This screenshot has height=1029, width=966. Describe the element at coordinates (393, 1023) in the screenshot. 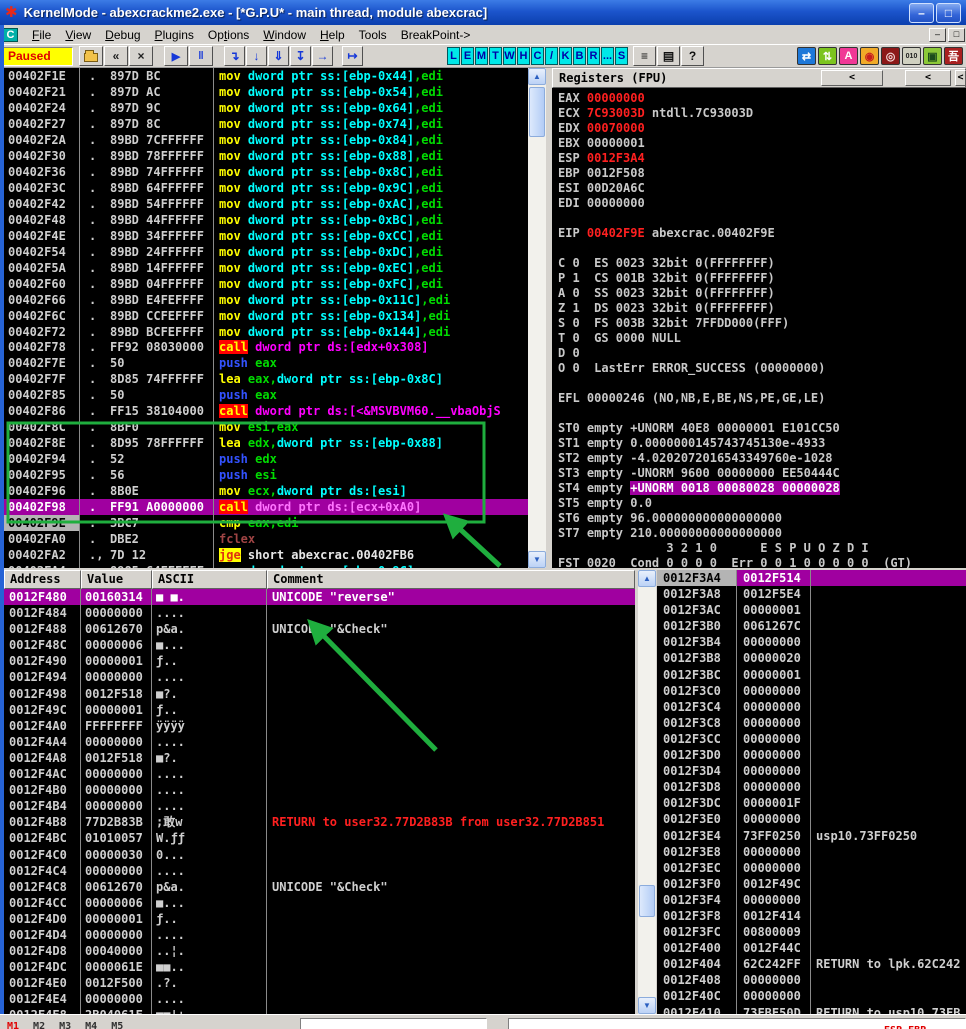

I see `command-input` at that location.